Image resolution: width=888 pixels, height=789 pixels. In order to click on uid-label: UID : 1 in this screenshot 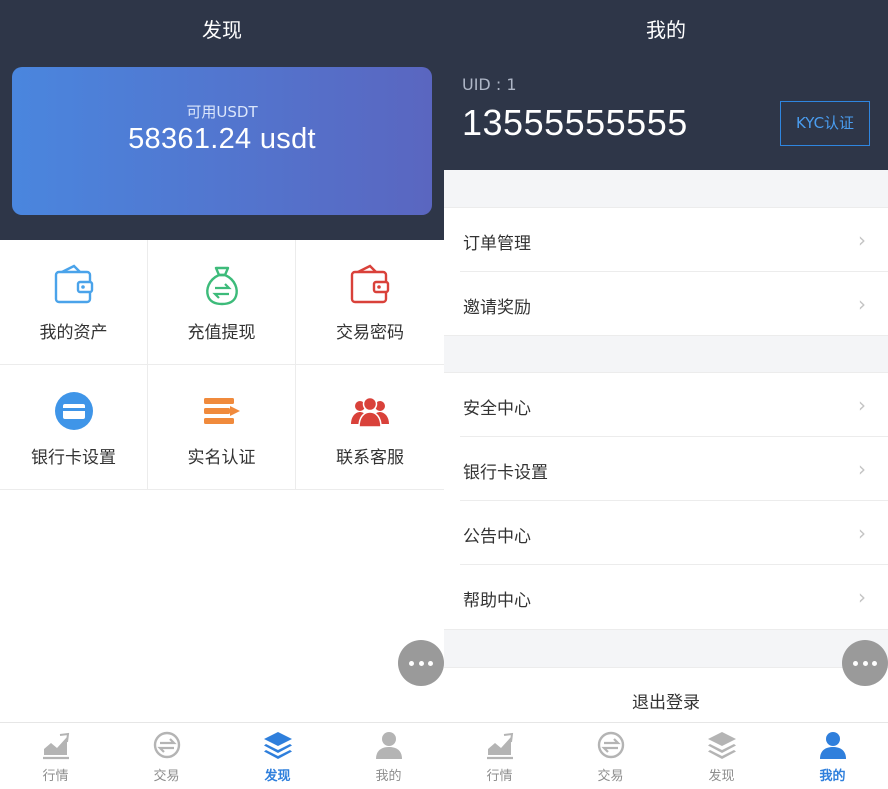, I will do `click(489, 84)`.